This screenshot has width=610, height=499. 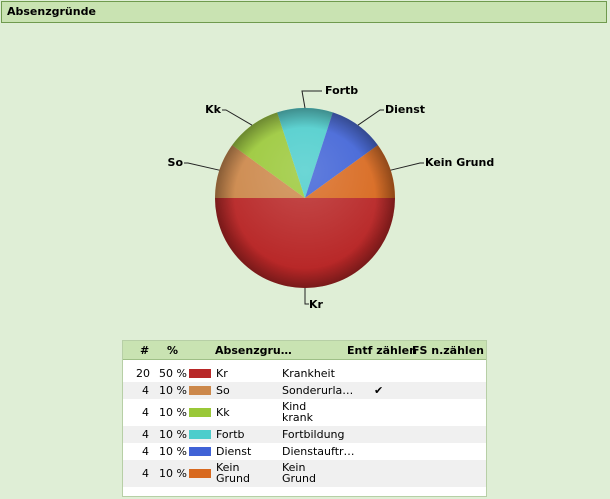 I want to click on table-row: 4 10 % Kk Kind krank, so click(x=304, y=412).